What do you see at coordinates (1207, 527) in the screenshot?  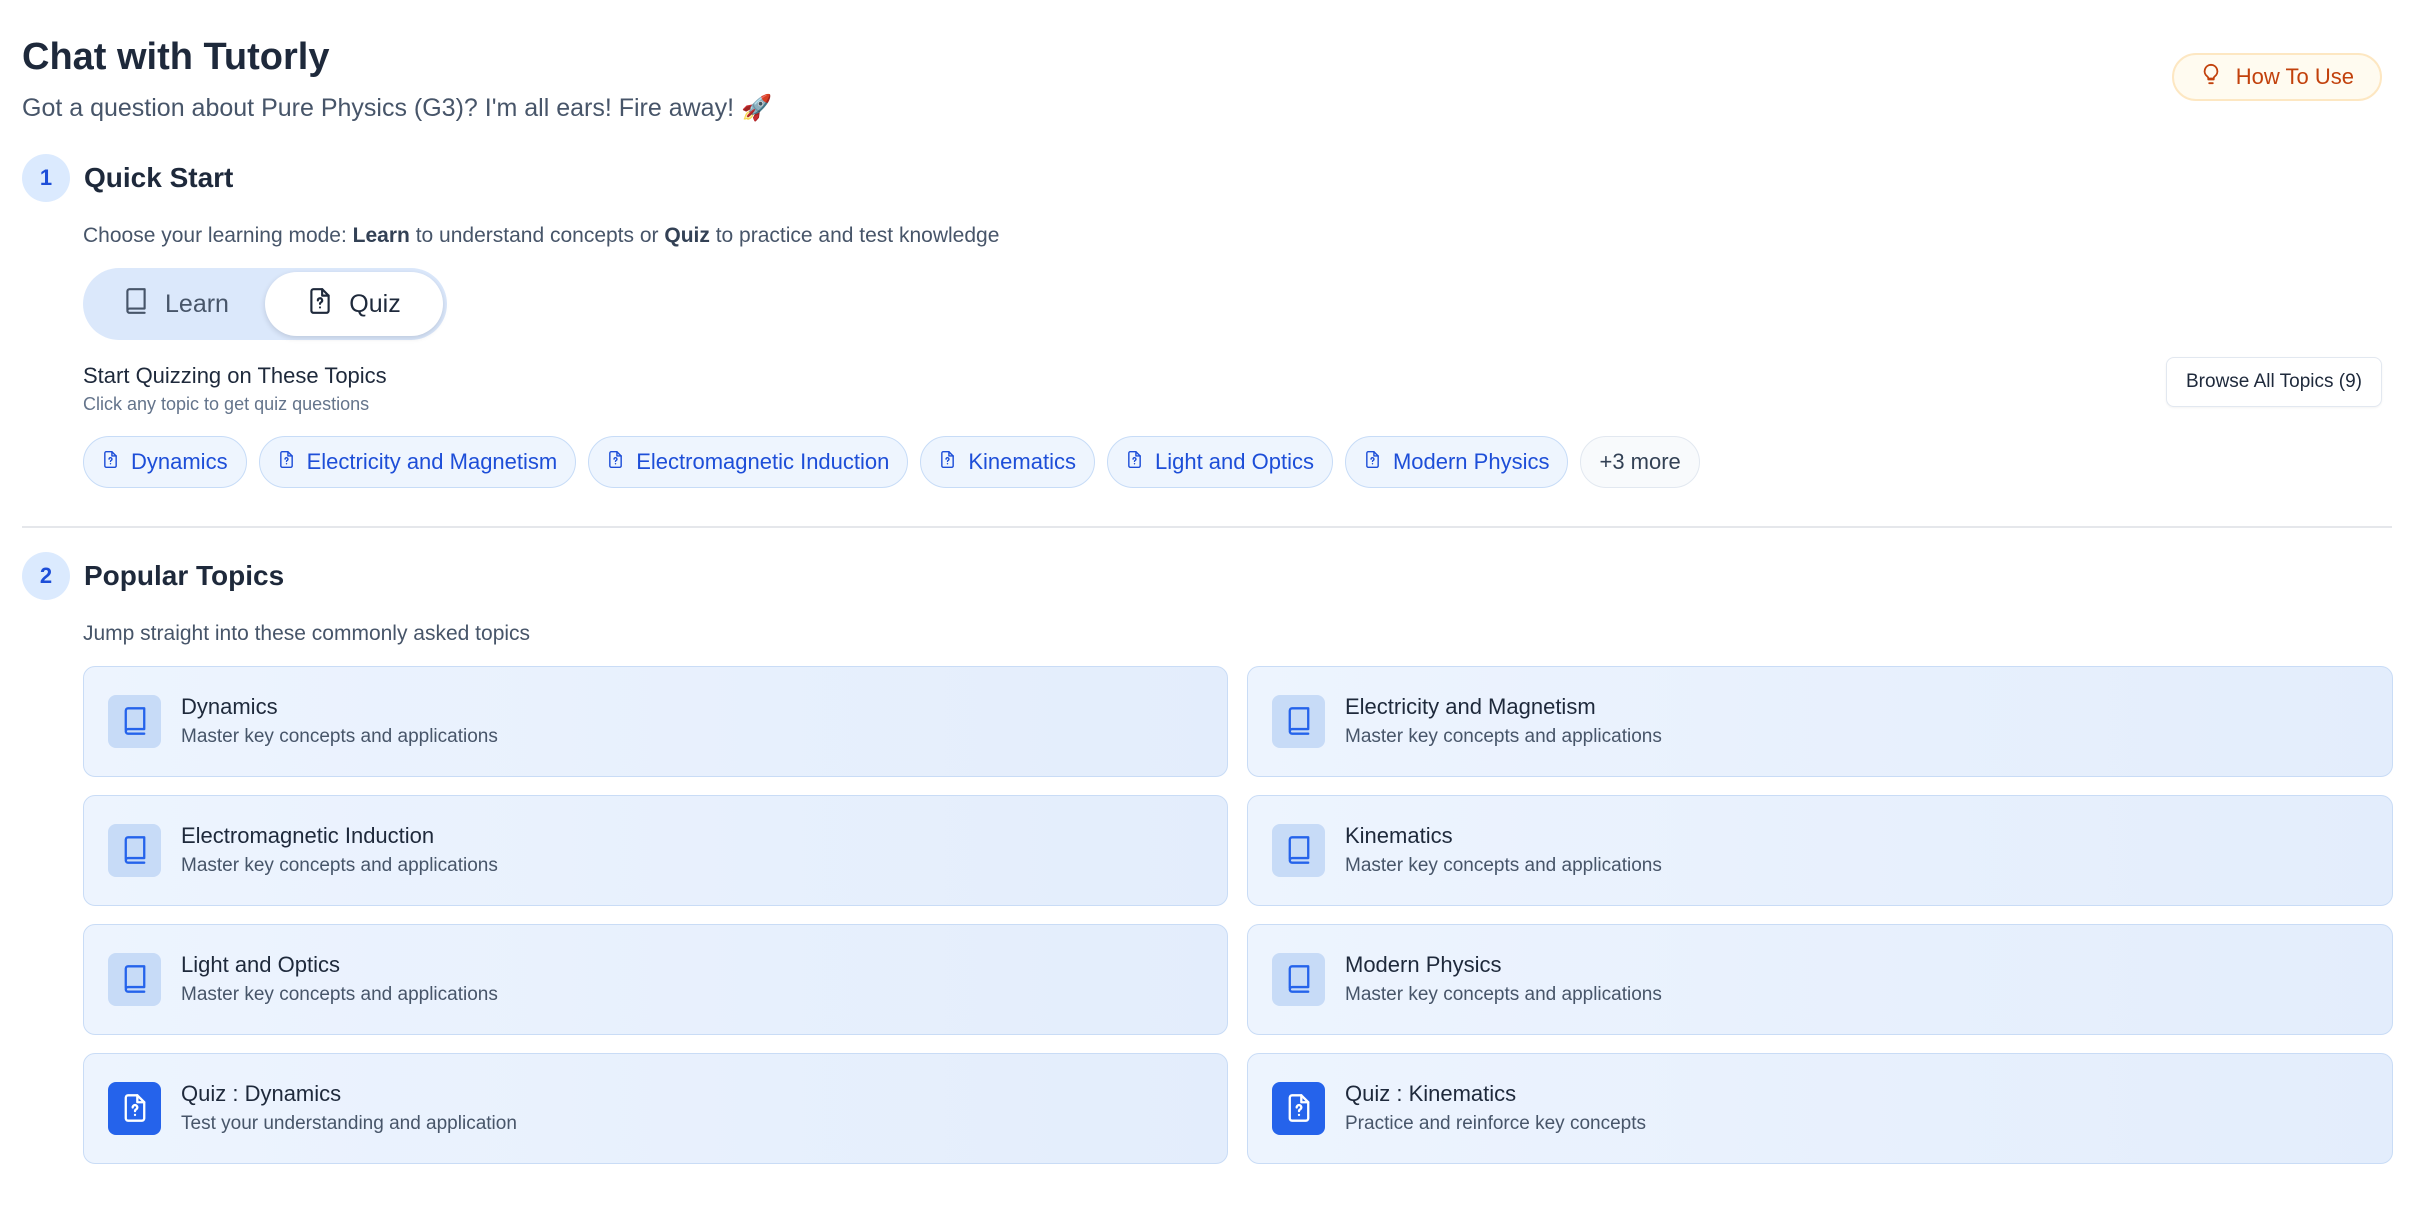 I see `section-divider` at bounding box center [1207, 527].